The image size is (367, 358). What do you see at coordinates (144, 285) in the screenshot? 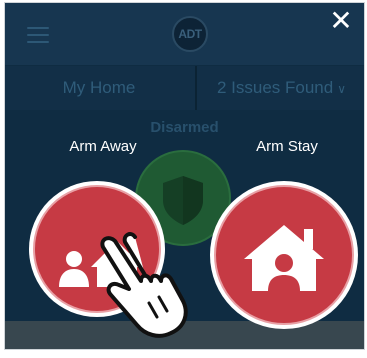
I see `pointing-hand-icon` at bounding box center [144, 285].